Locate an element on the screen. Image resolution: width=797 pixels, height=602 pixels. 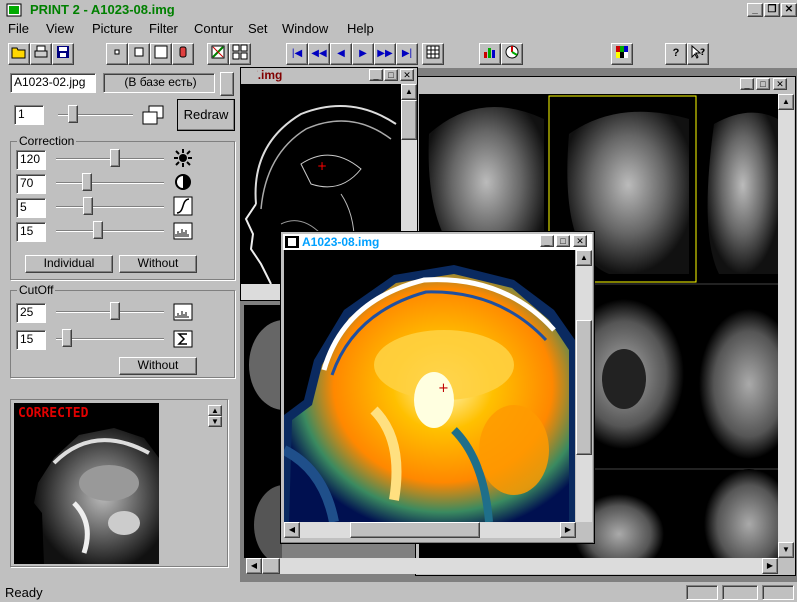
grid-vscroll-up: ▲ is located at coordinates (786, 102).